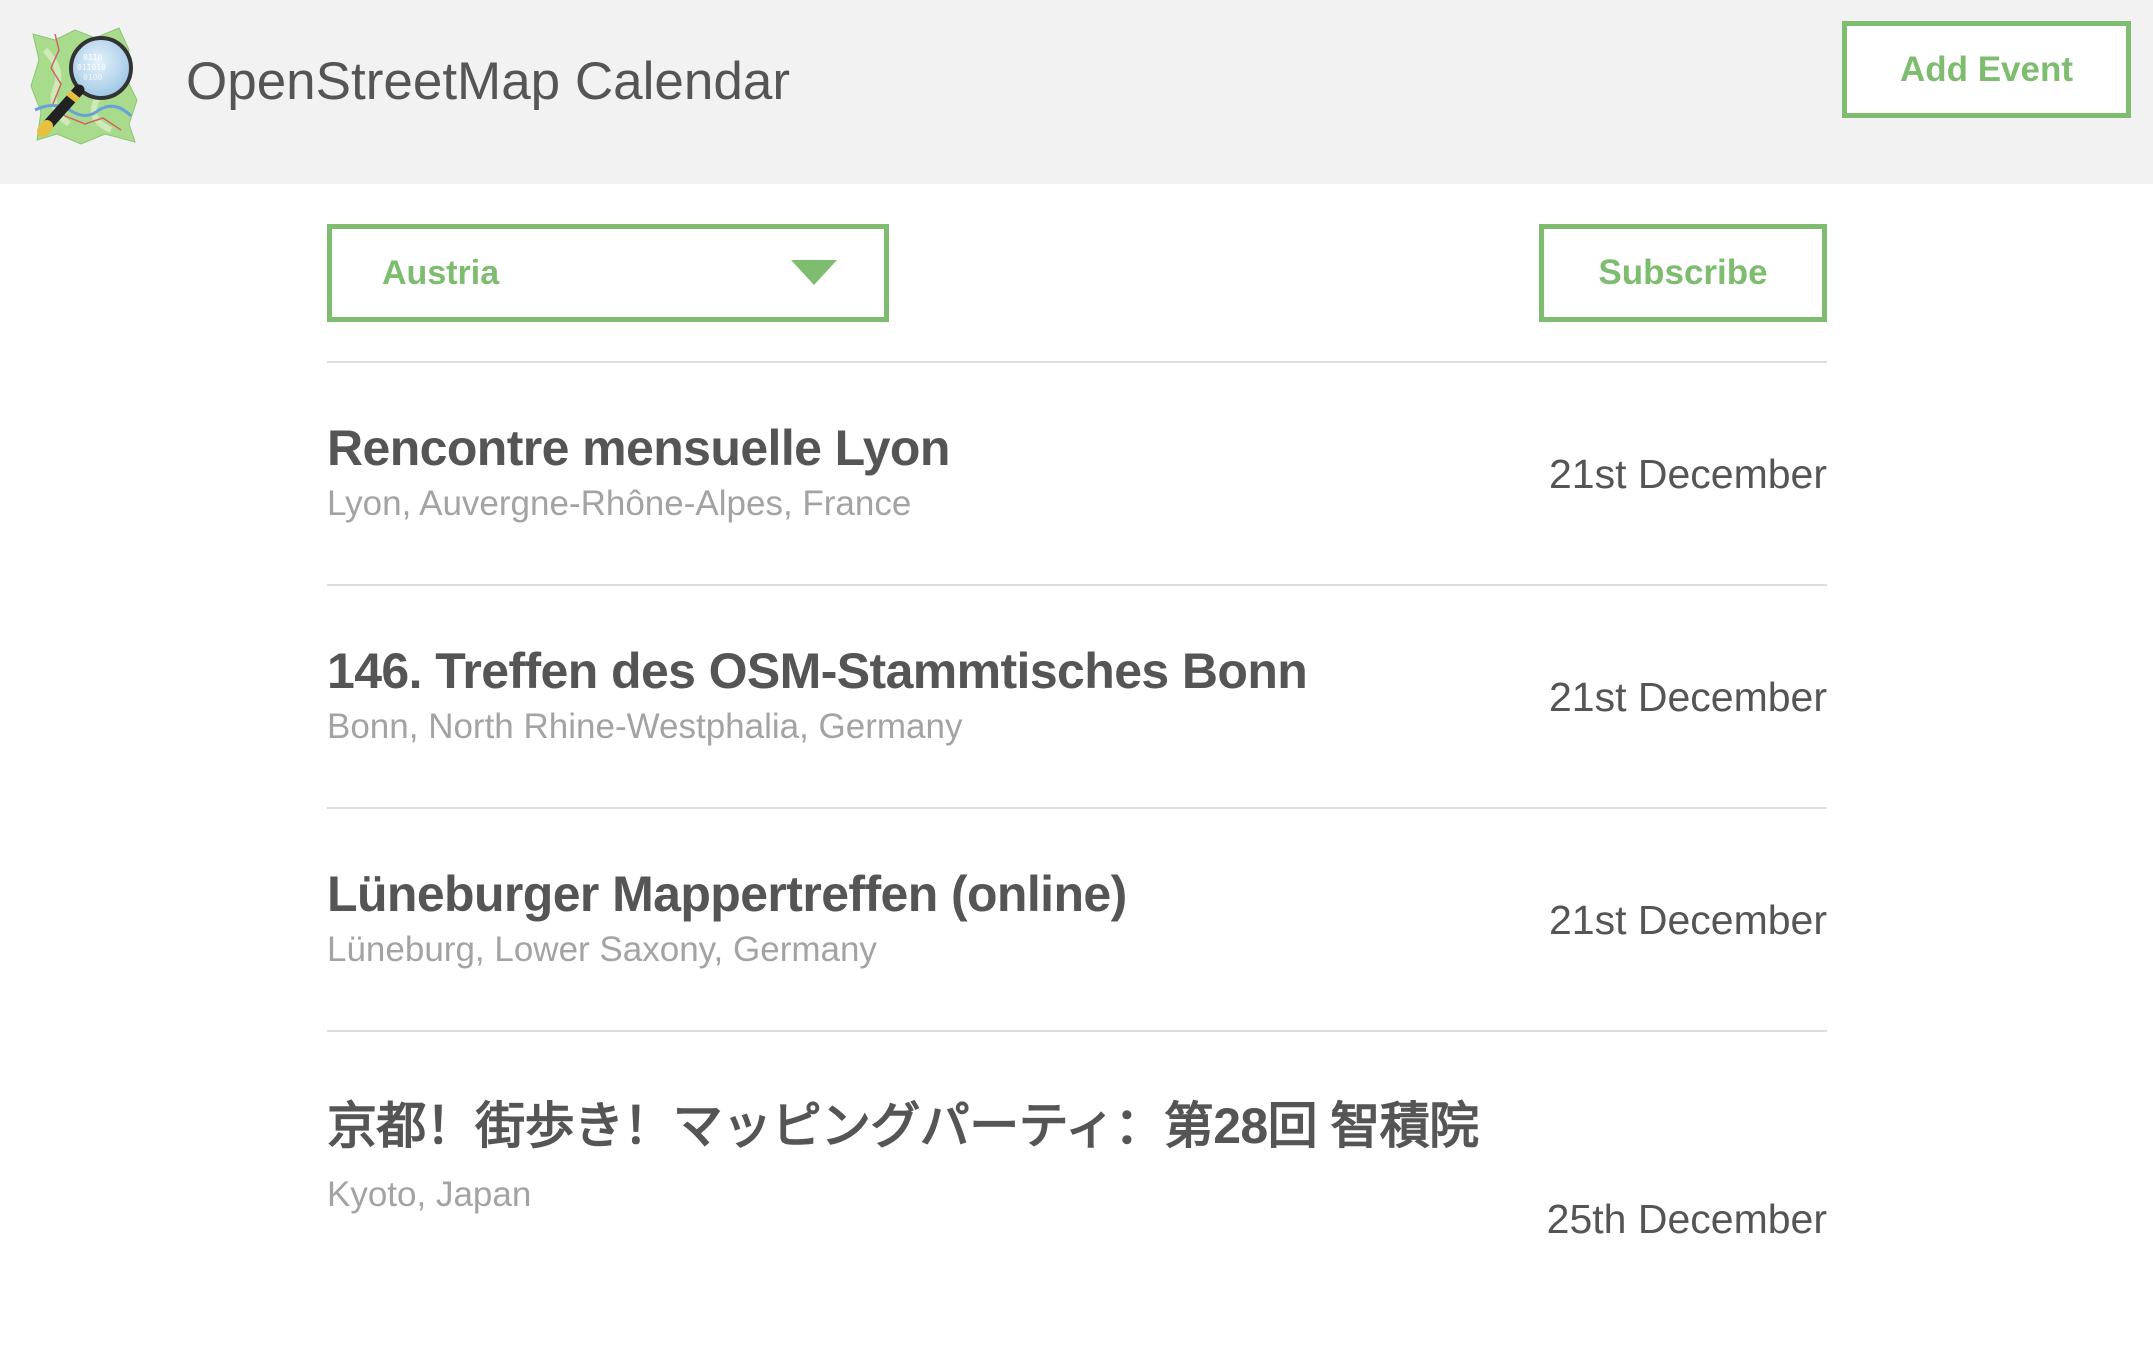 The image size is (2153, 1348). I want to click on event-location: Lyon, Auvergne-Rhône-Alpes, France, so click(619, 503).